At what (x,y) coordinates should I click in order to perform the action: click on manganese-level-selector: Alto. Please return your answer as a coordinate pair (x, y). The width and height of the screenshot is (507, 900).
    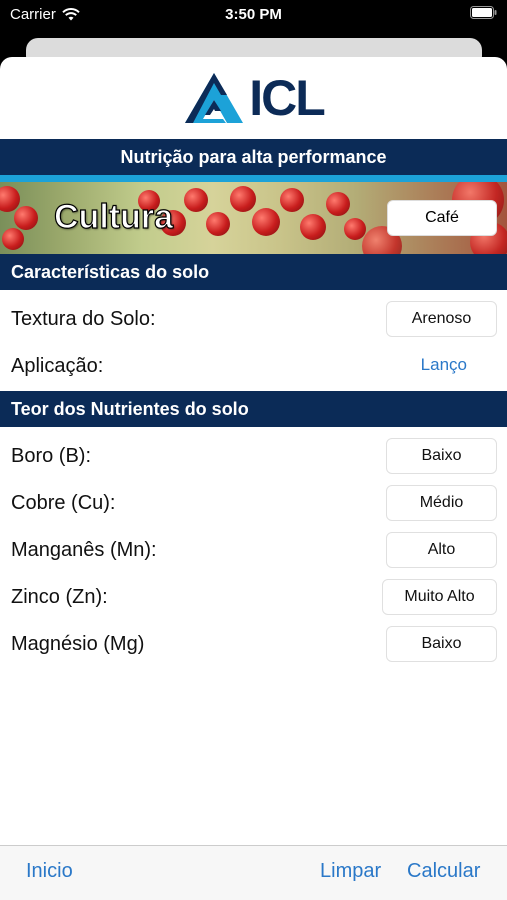
    Looking at the image, I should click on (441, 550).